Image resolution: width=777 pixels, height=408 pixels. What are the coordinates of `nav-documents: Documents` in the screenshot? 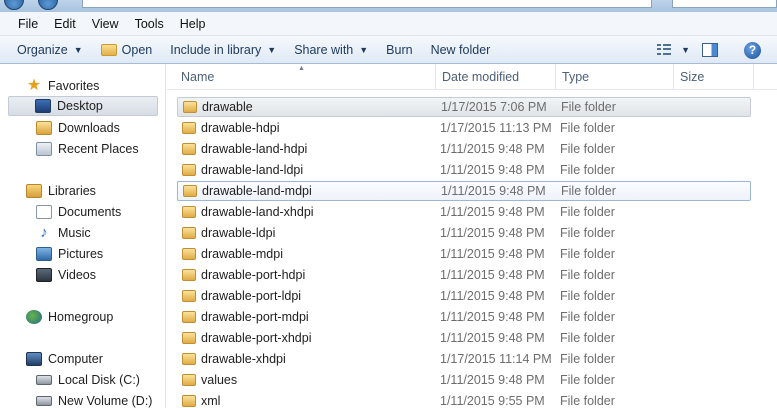 It's located at (85, 212).